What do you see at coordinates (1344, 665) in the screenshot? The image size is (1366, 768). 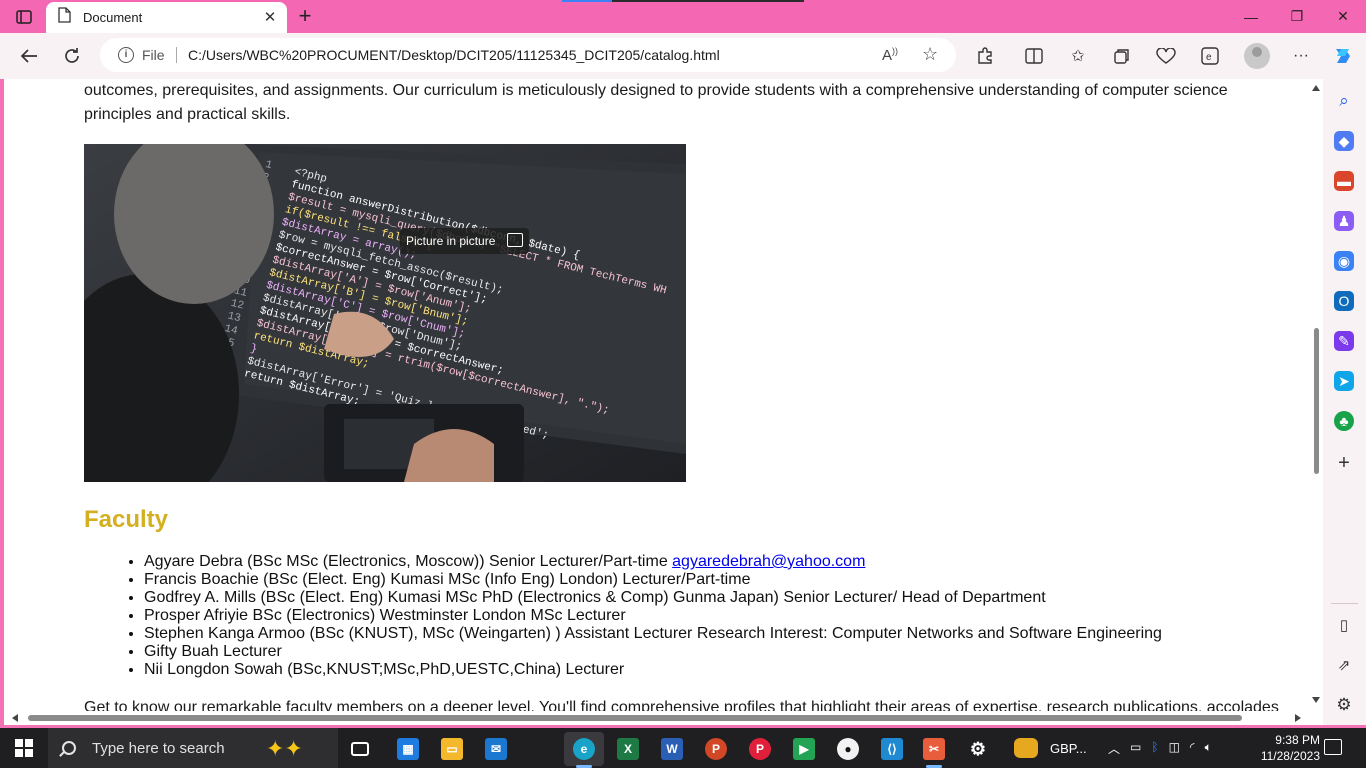 I see `open-external-icon: ⇗` at bounding box center [1344, 665].